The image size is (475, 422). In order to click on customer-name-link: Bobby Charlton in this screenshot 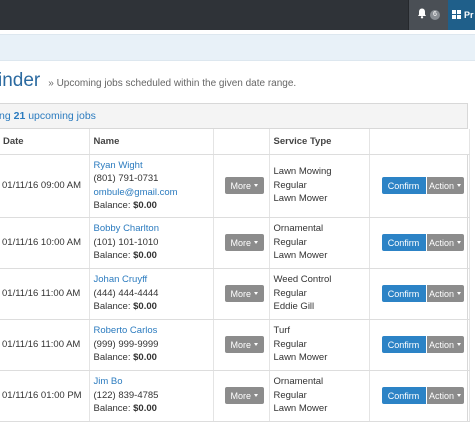, I will do `click(153, 229)`.